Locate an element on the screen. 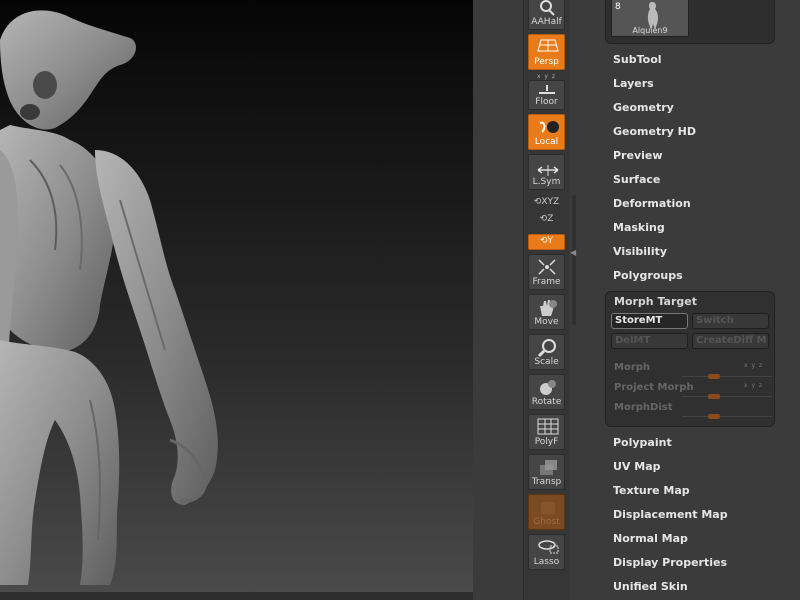 Image resolution: width=800 pixels, height=600 pixels. hand-icon is located at coordinates (548, 308).